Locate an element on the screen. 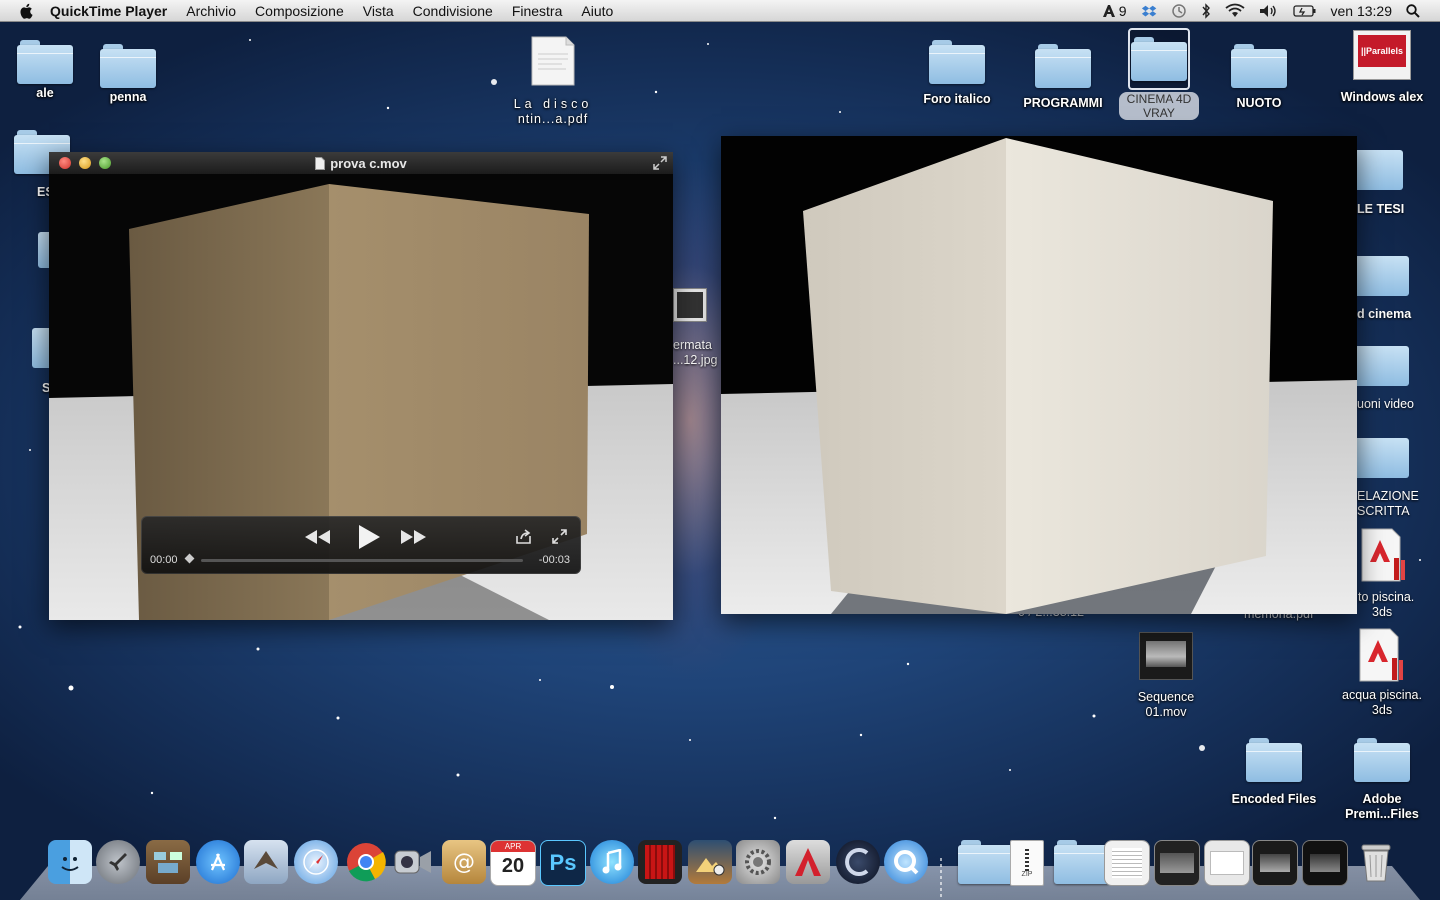 Image resolution: width=1440 pixels, height=900 pixels. desktop-folder-foro-italico: Foro italico is located at coordinates (957, 73).